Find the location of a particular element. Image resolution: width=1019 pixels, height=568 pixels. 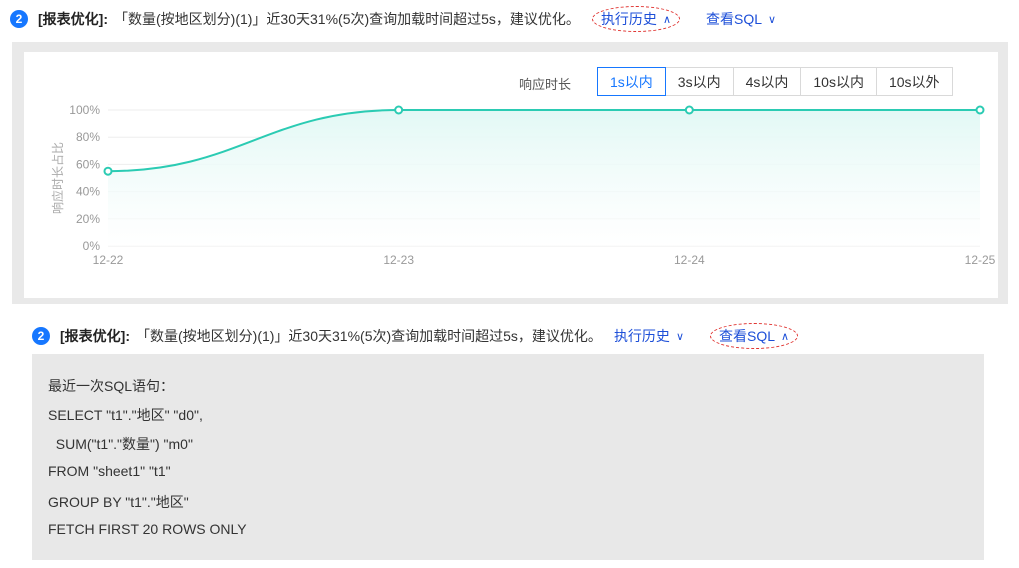

range-btn-1s: 1s以内 is located at coordinates (631, 81).